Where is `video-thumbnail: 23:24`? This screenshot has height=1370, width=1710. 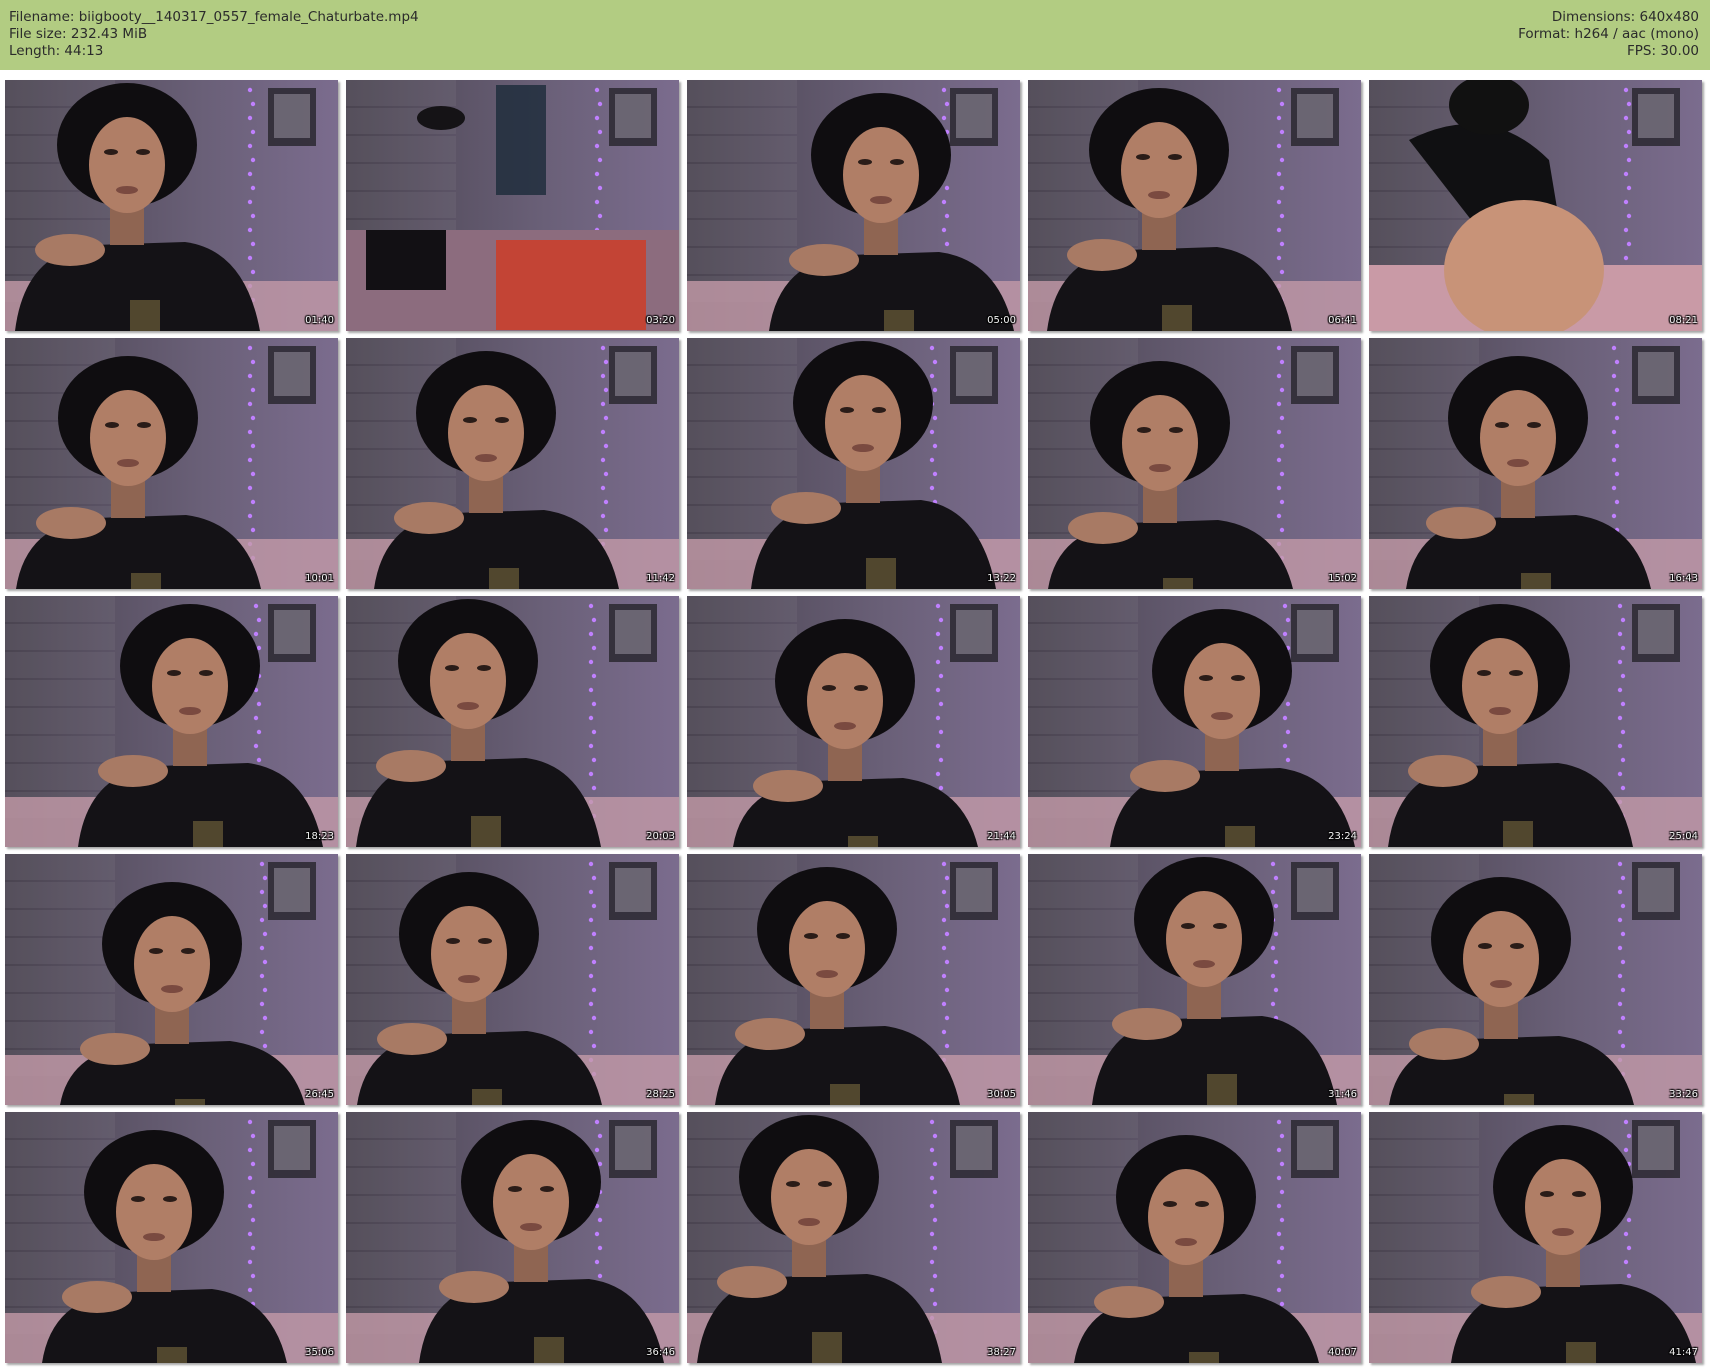
video-thumbnail: 23:24 is located at coordinates (1194, 721).